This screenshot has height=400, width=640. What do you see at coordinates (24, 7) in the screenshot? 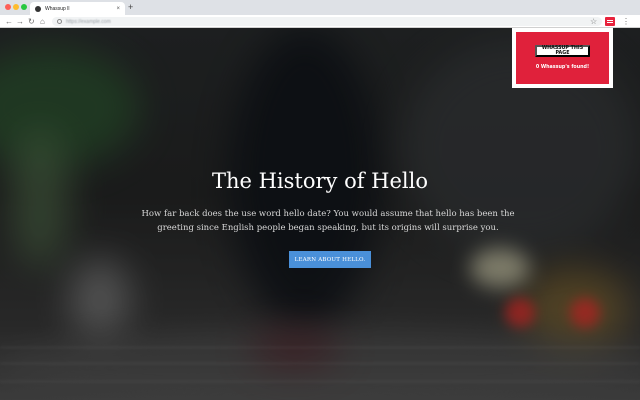
I see `maximize-window-icon` at bounding box center [24, 7].